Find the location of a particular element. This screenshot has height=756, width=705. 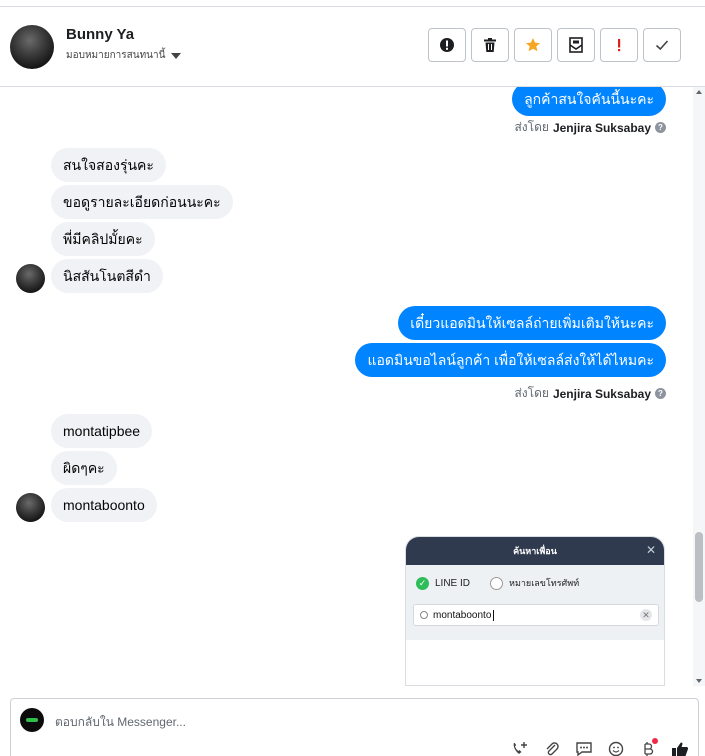

call-add-icon is located at coordinates (520, 748).